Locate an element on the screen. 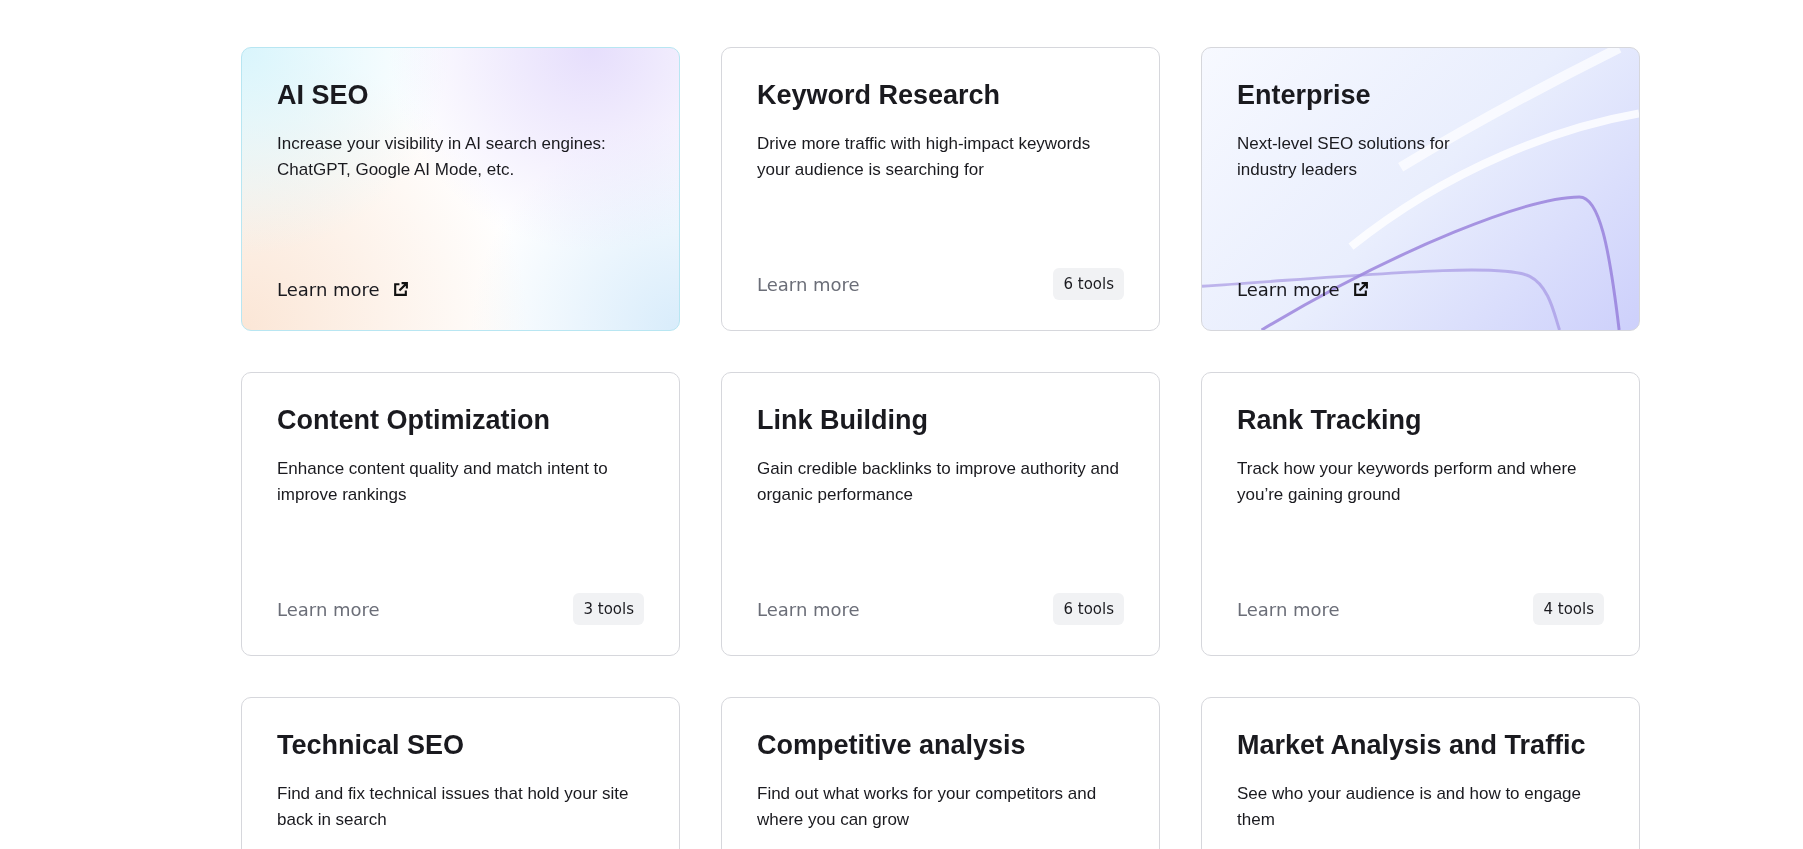 The image size is (1803, 849). tools-count: 3 tools is located at coordinates (608, 609).